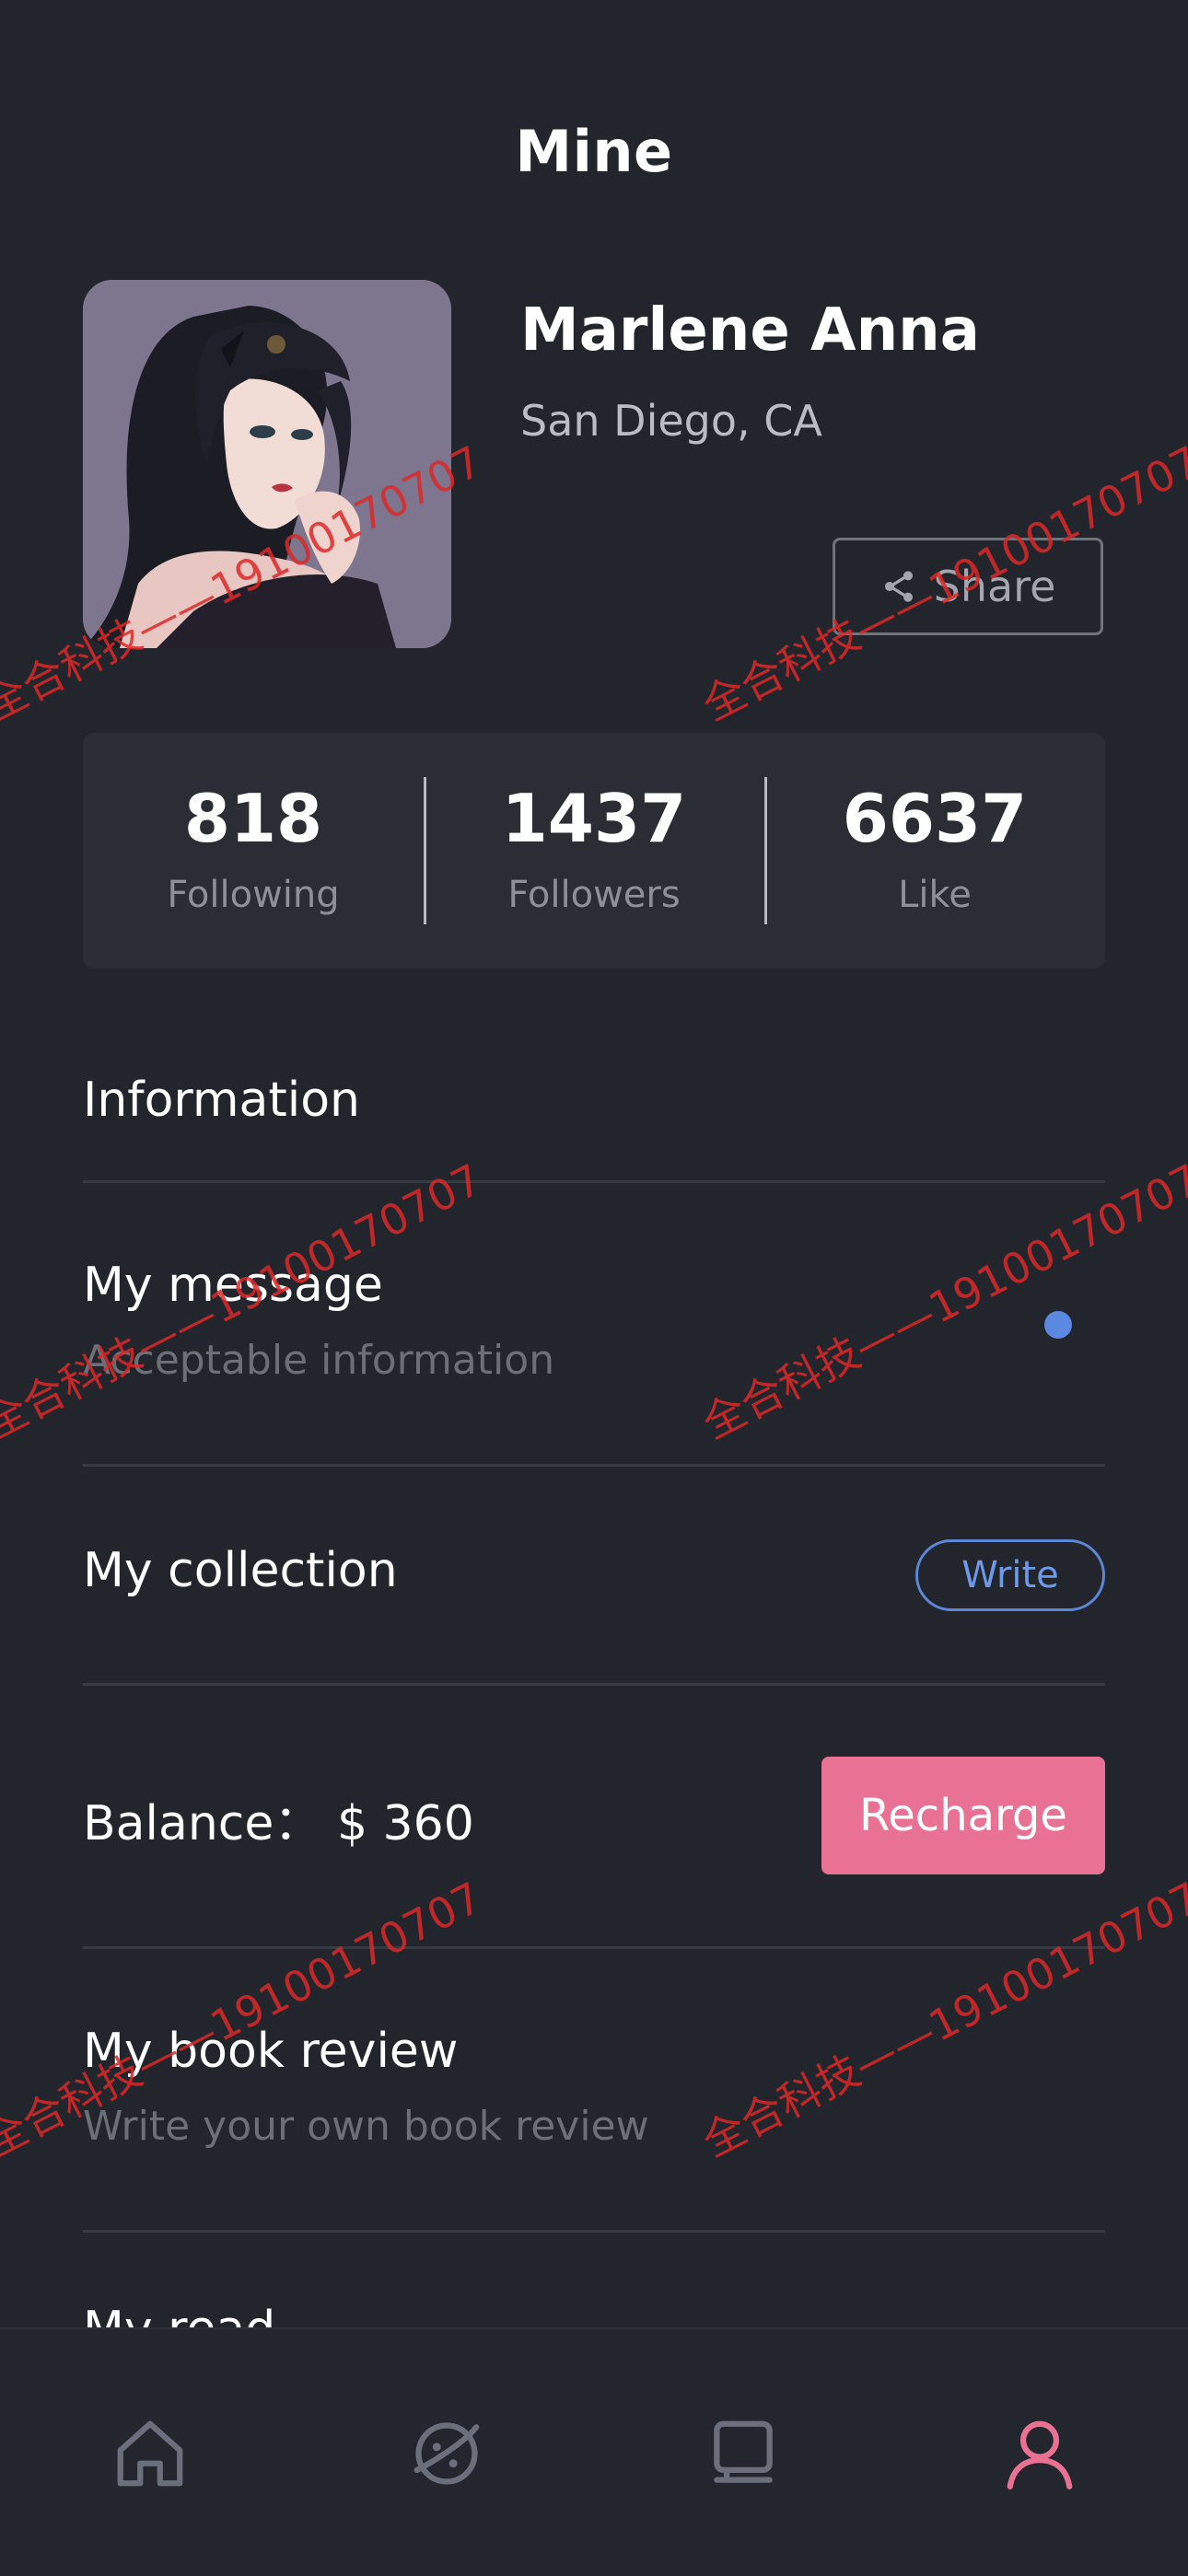  What do you see at coordinates (995, 586) in the screenshot?
I see `share-label: Share` at bounding box center [995, 586].